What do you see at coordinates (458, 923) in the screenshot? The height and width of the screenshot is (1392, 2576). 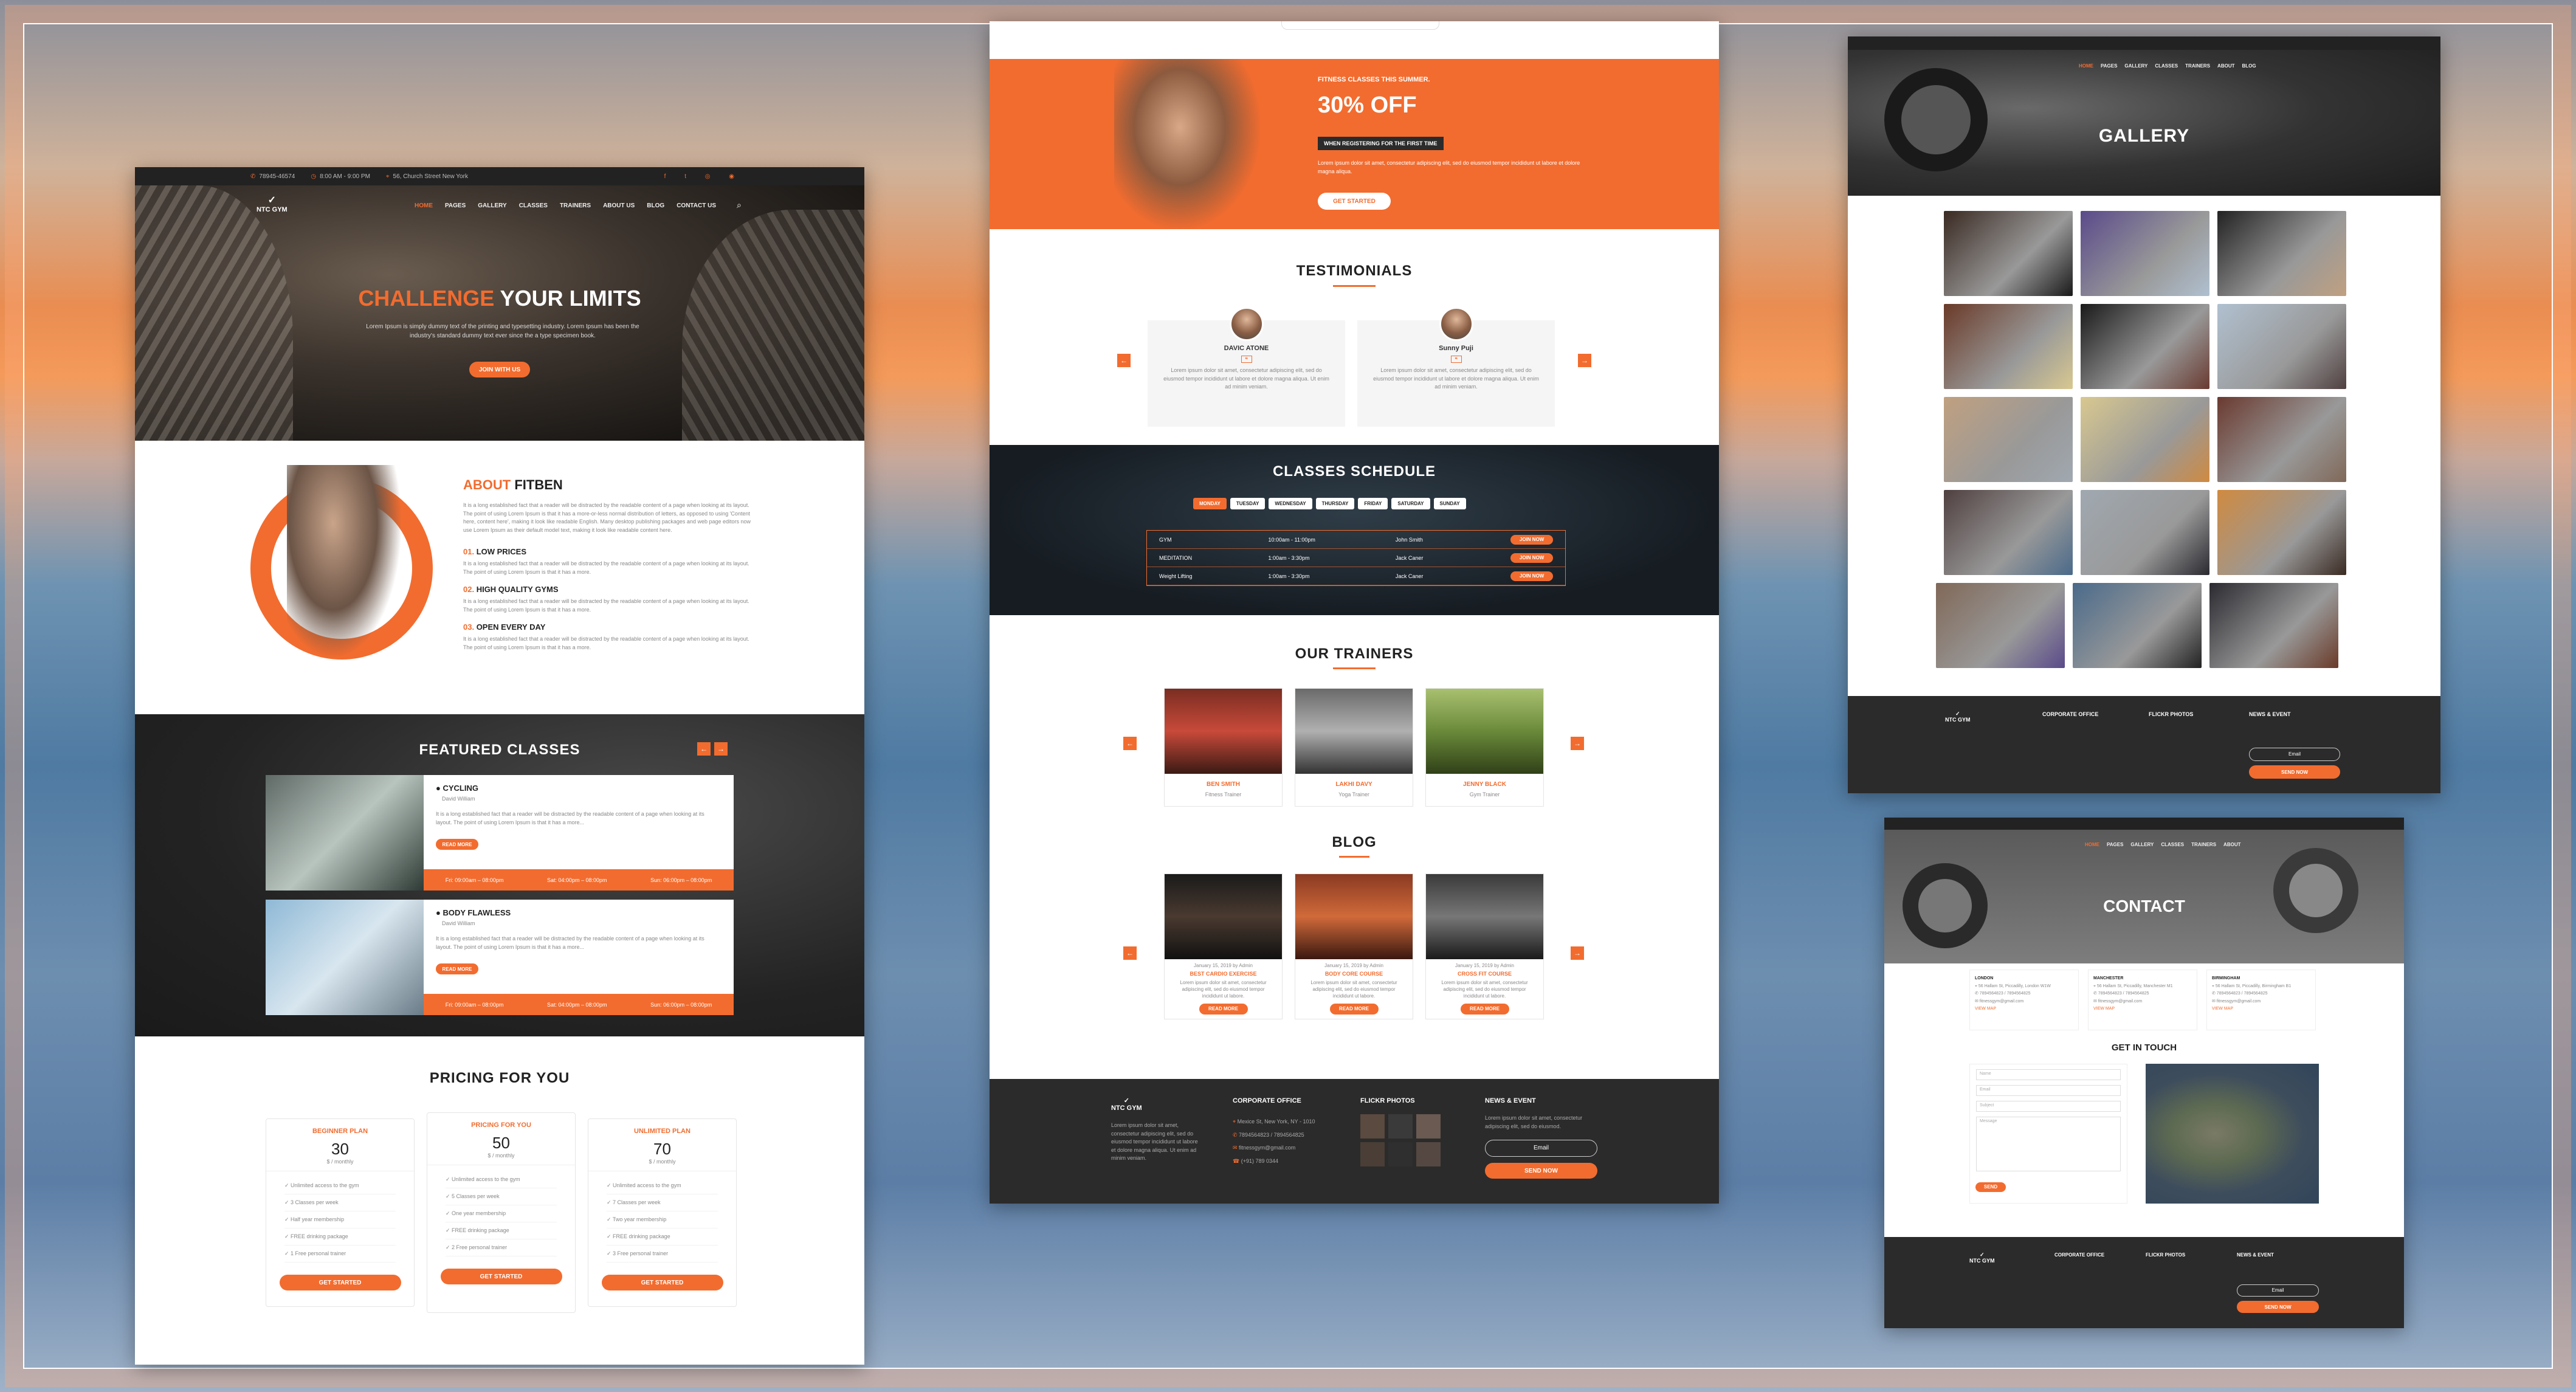 I see `class-trainer: David William` at bounding box center [458, 923].